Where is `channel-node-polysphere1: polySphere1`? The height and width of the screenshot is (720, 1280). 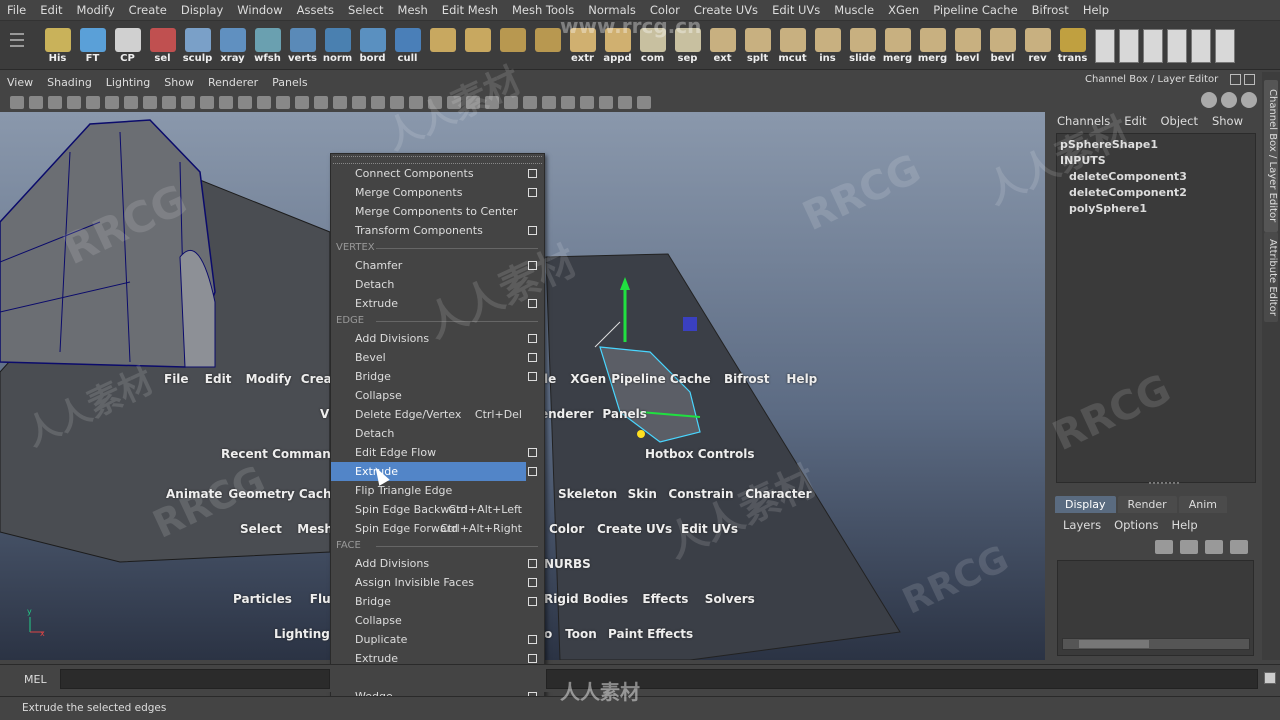
channel-node-polysphere1: polySphere1 is located at coordinates (1156, 210).